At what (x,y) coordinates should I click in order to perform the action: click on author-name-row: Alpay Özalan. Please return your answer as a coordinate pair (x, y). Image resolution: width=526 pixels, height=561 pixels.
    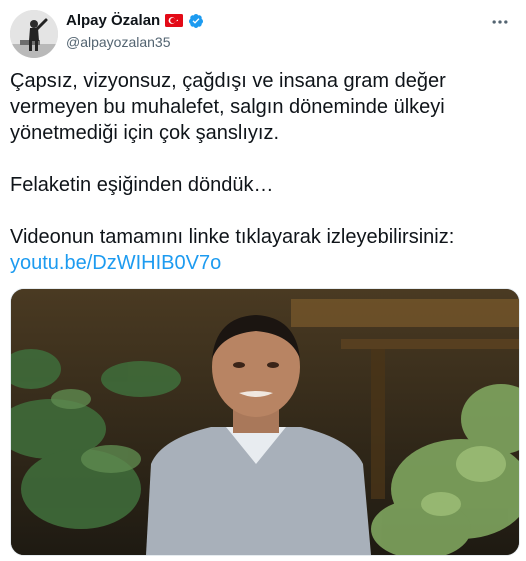
    Looking at the image, I should click on (135, 20).